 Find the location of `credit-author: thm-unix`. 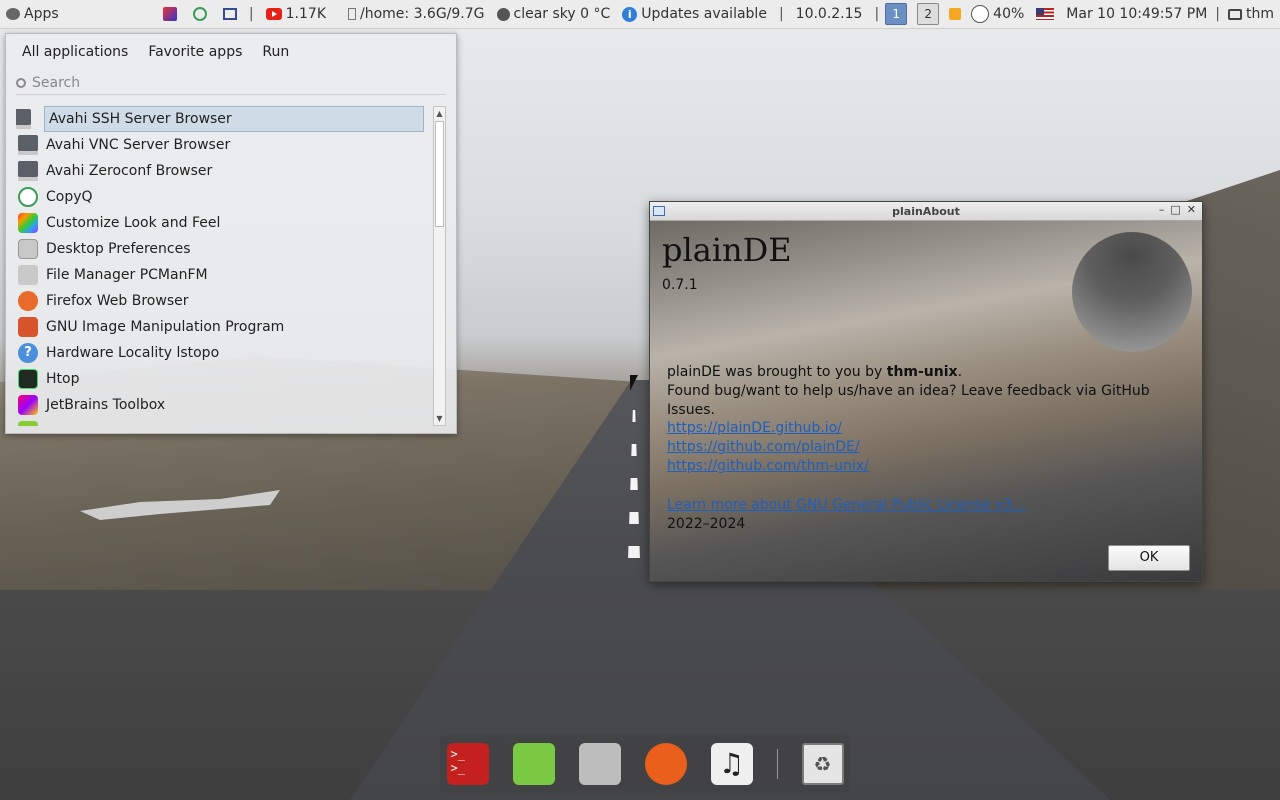

credit-author: thm-unix is located at coordinates (922, 372).